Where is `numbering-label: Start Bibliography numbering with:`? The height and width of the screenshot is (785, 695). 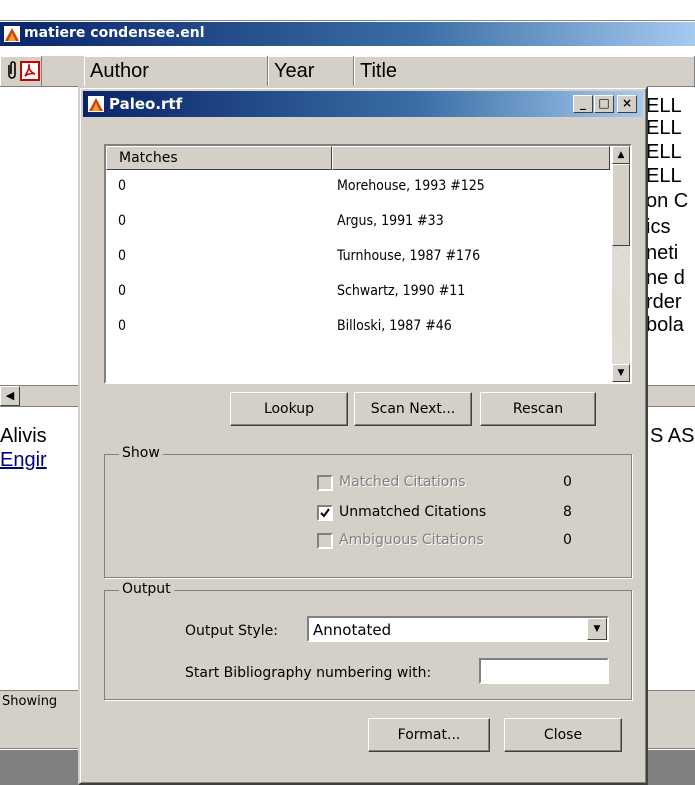 numbering-label: Start Bibliography numbering with: is located at coordinates (308, 673).